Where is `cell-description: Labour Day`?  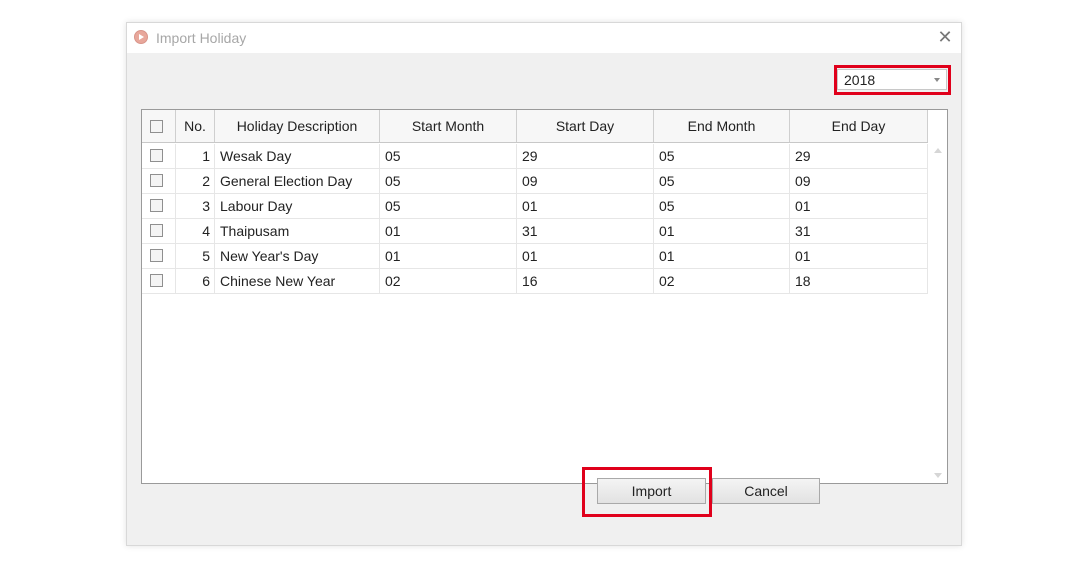
cell-description: Labour Day is located at coordinates (297, 206).